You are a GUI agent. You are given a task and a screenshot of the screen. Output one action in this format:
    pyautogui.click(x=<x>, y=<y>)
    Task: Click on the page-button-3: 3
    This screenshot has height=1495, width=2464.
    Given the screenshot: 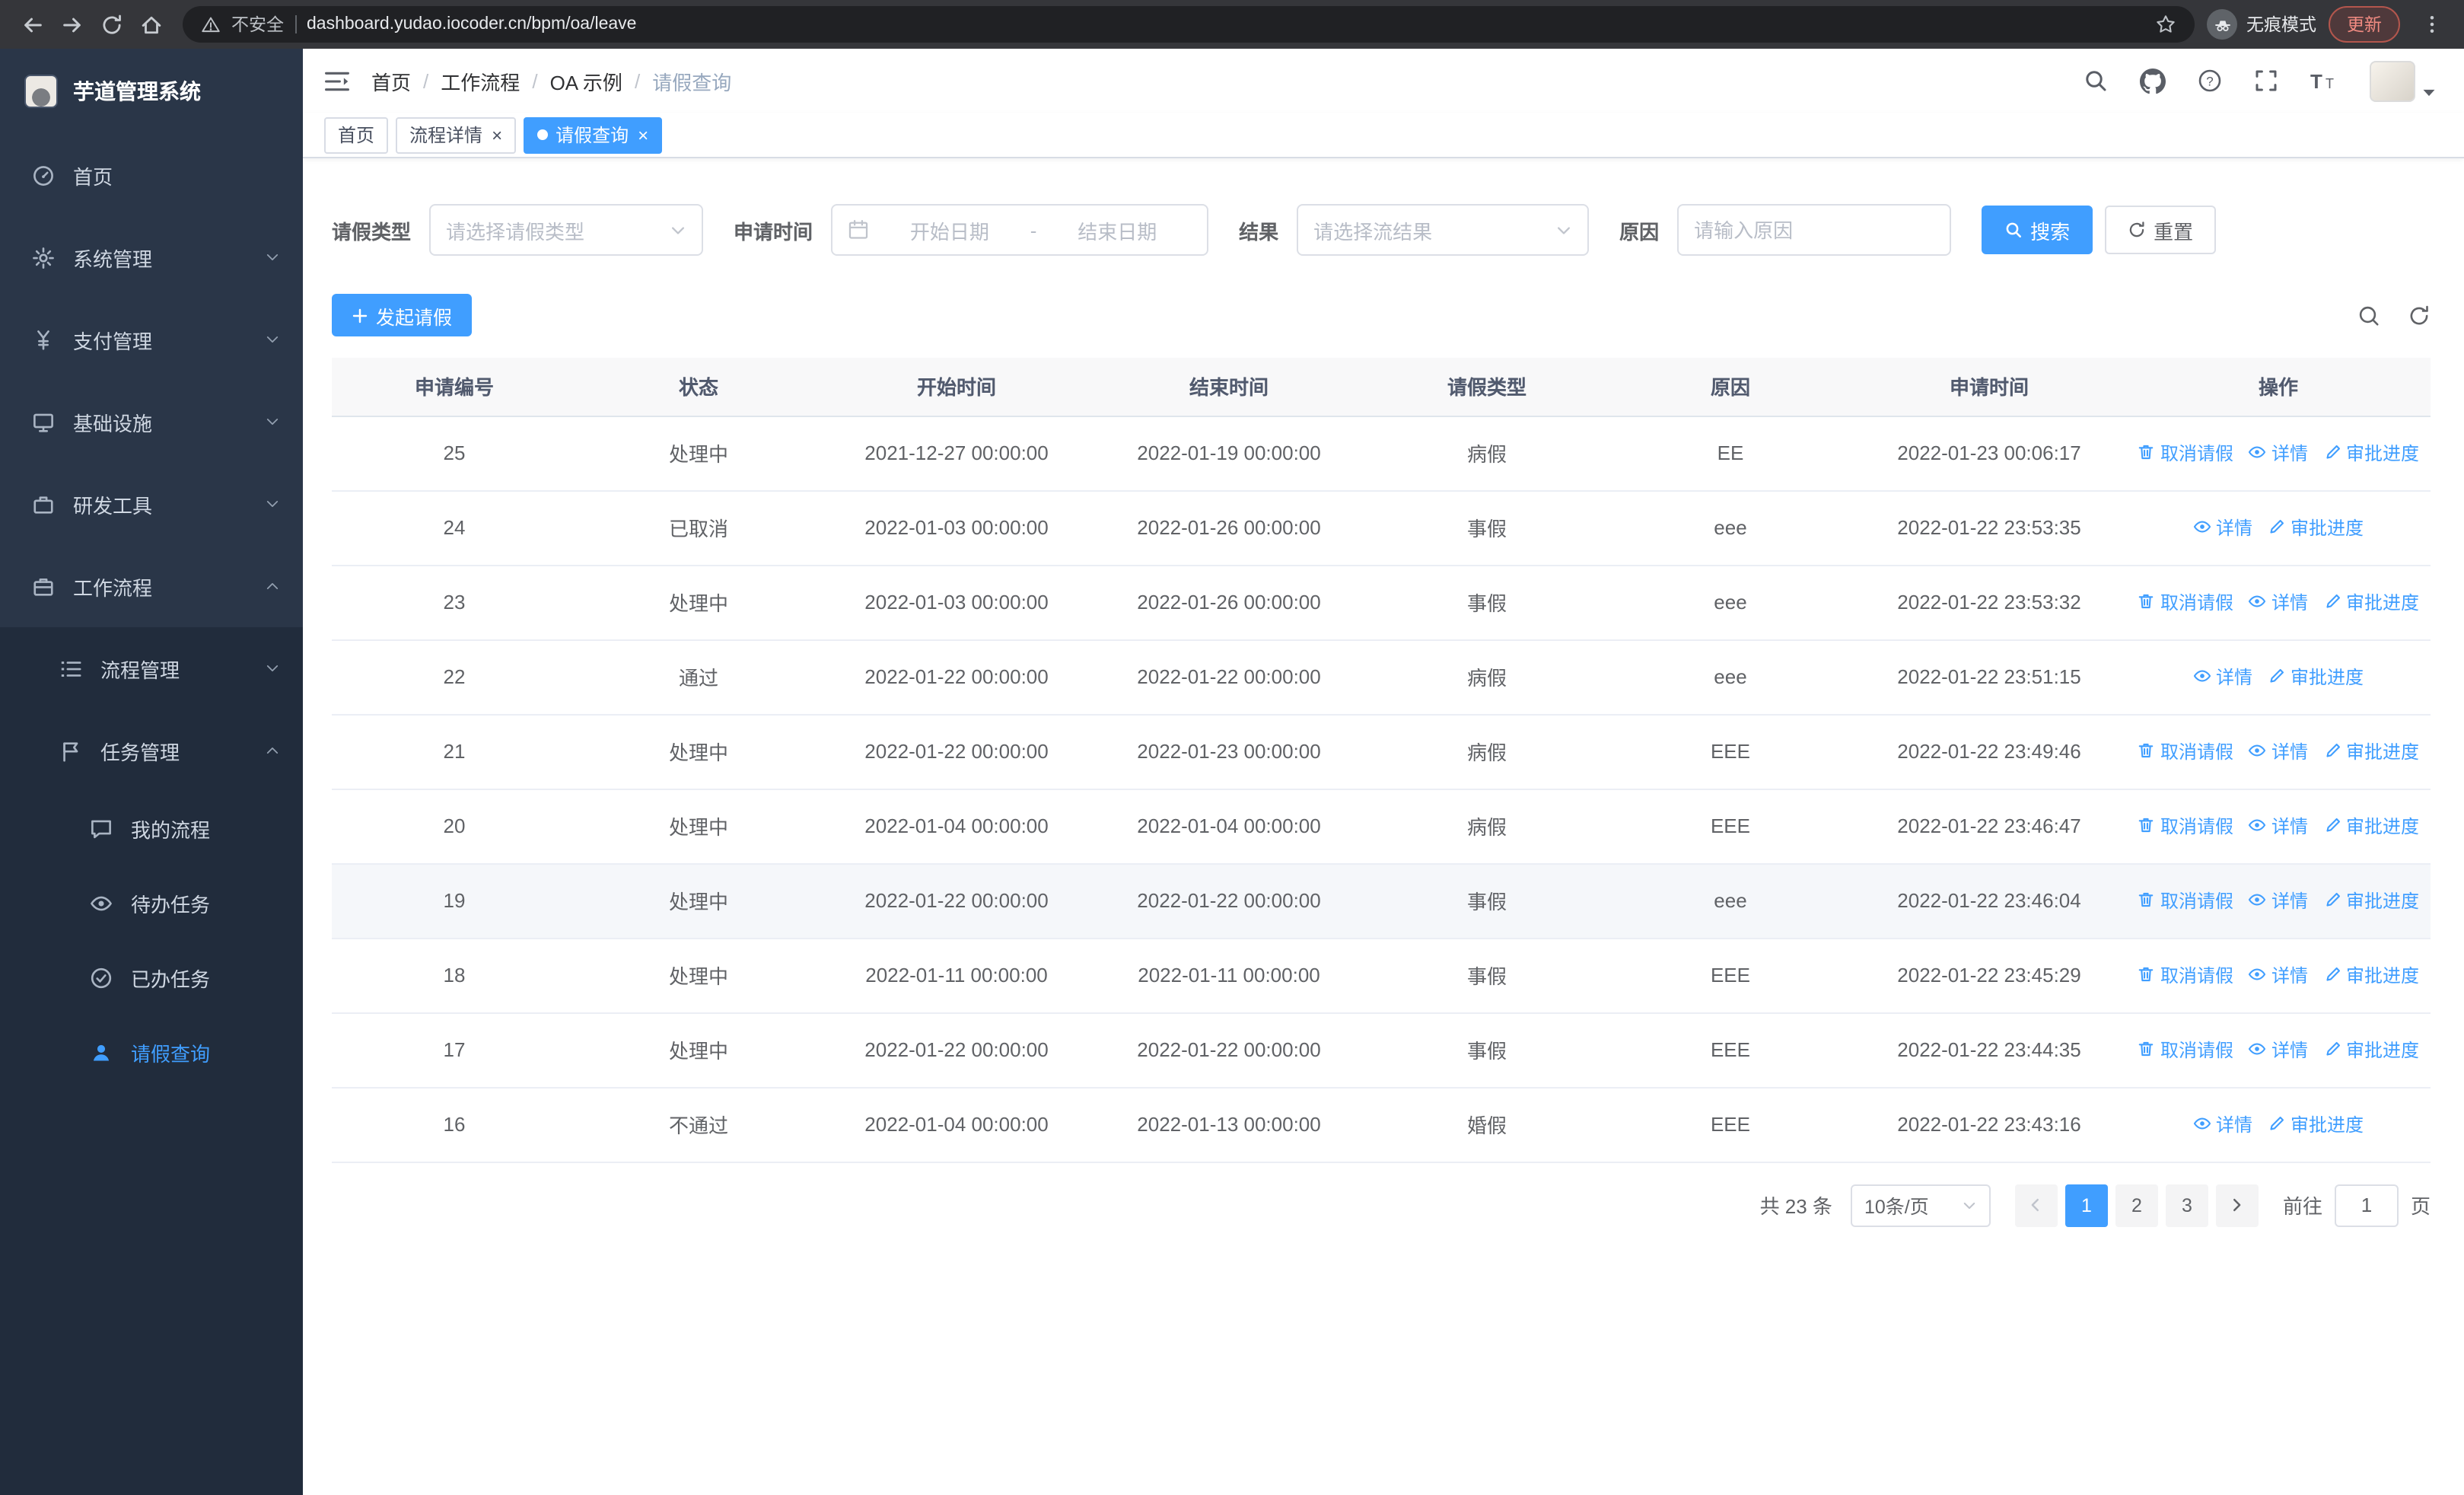 What is the action you would take?
    pyautogui.click(x=2186, y=1205)
    